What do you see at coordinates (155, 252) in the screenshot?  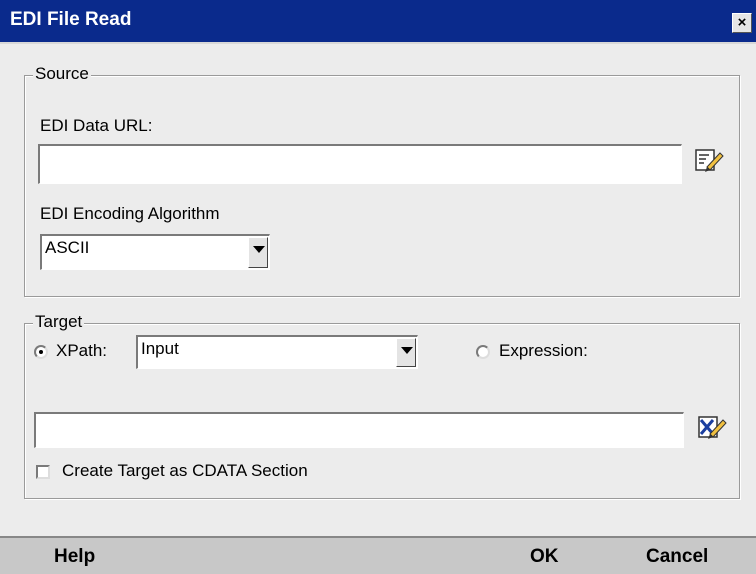 I see `encoding-select: ASCII` at bounding box center [155, 252].